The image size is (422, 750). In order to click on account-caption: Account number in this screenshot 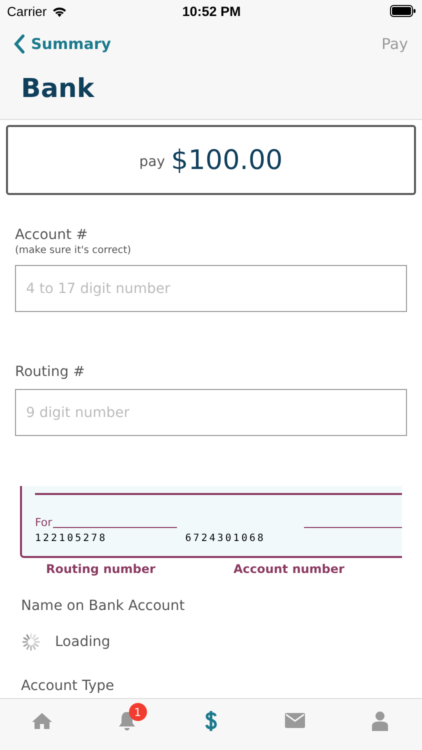, I will do `click(288, 569)`.